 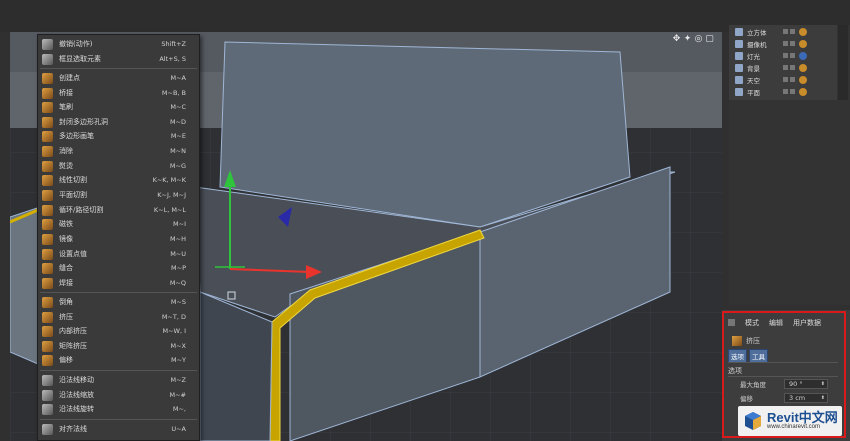 What do you see at coordinates (118, 93) in the screenshot?
I see `menu-item-bridge: 桥接 M~B, B` at bounding box center [118, 93].